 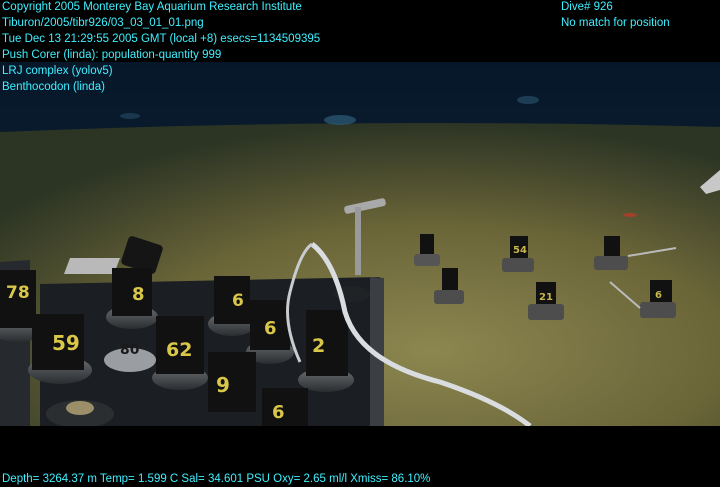 I want to click on corer-label: 8, so click(x=138, y=294).